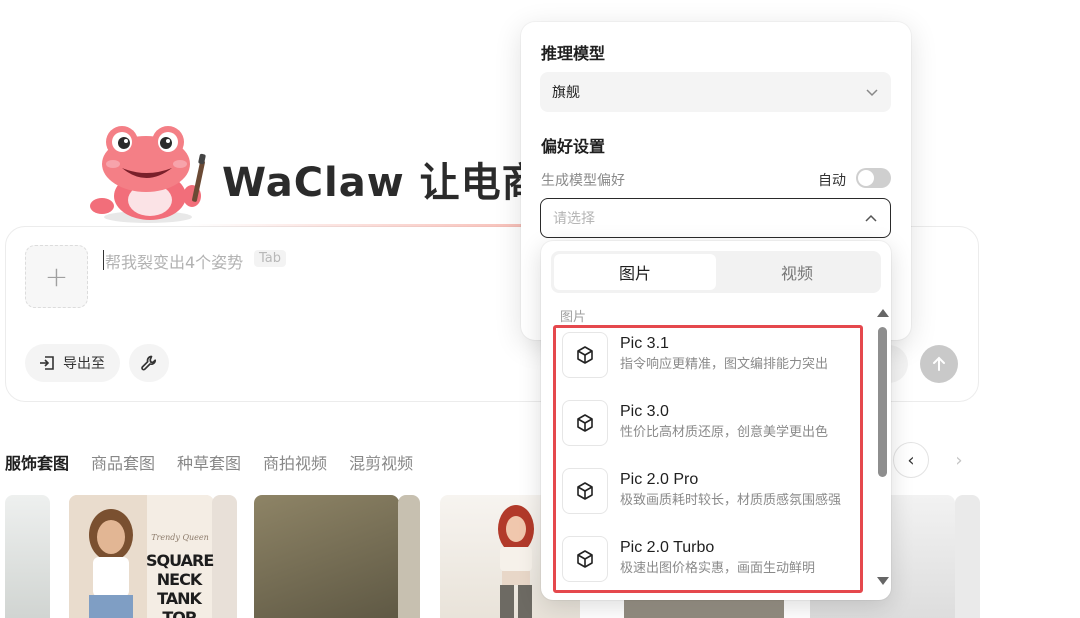  I want to click on arrow-up-icon, so click(939, 363).